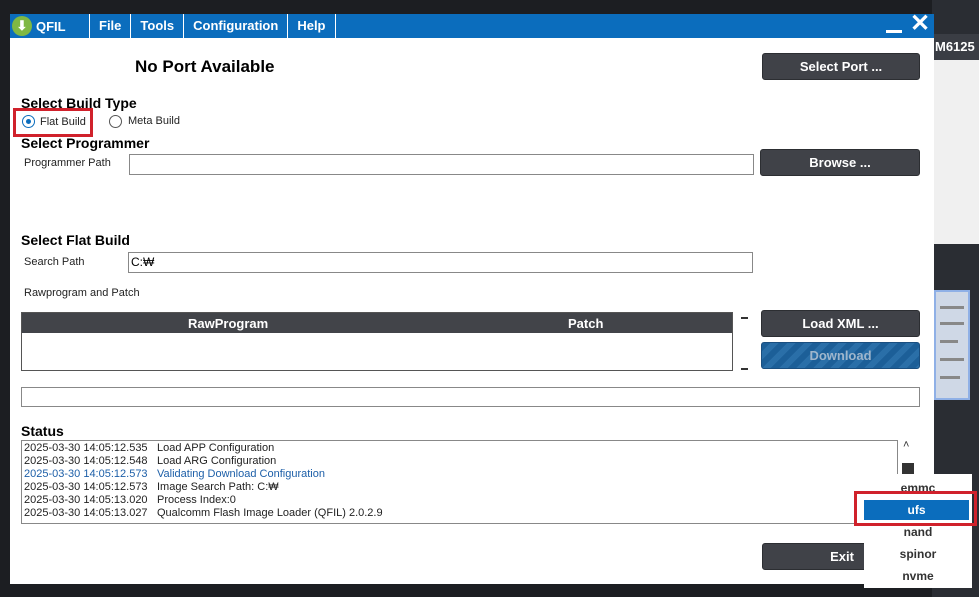 The width and height of the screenshot is (979, 597). Describe the element at coordinates (956, 47) in the screenshot. I see `background-window-title: M6125` at that location.